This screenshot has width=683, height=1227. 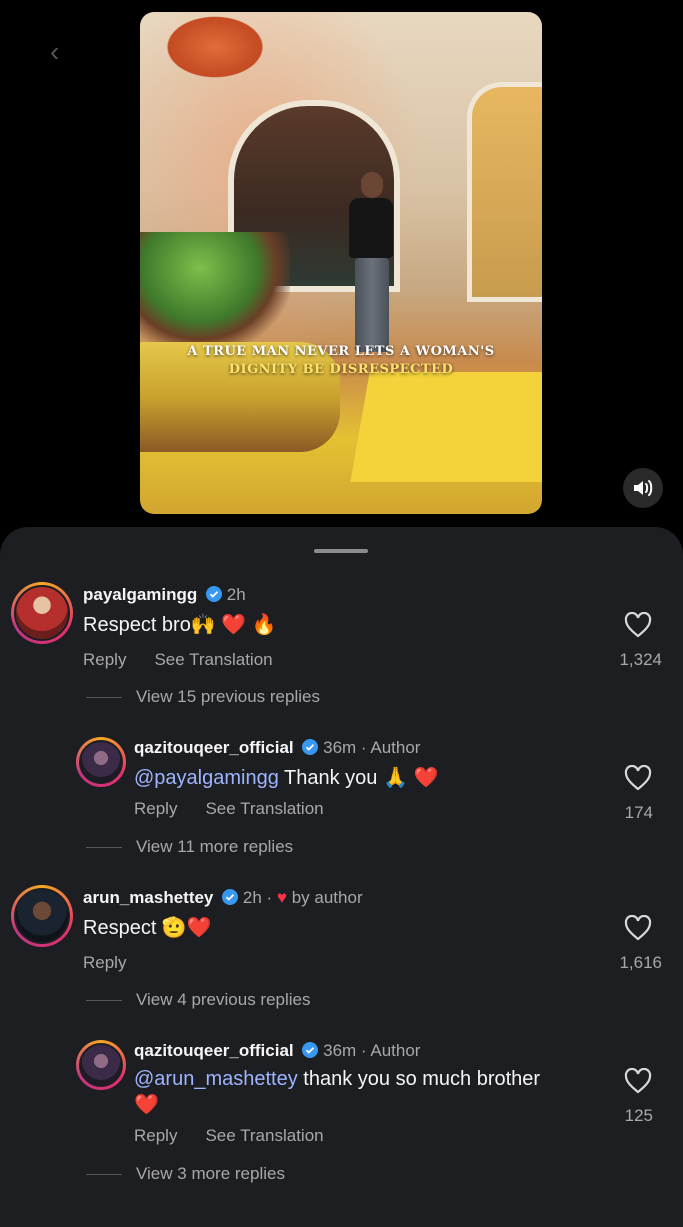 I want to click on like-count: 125, so click(x=638, y=1115).